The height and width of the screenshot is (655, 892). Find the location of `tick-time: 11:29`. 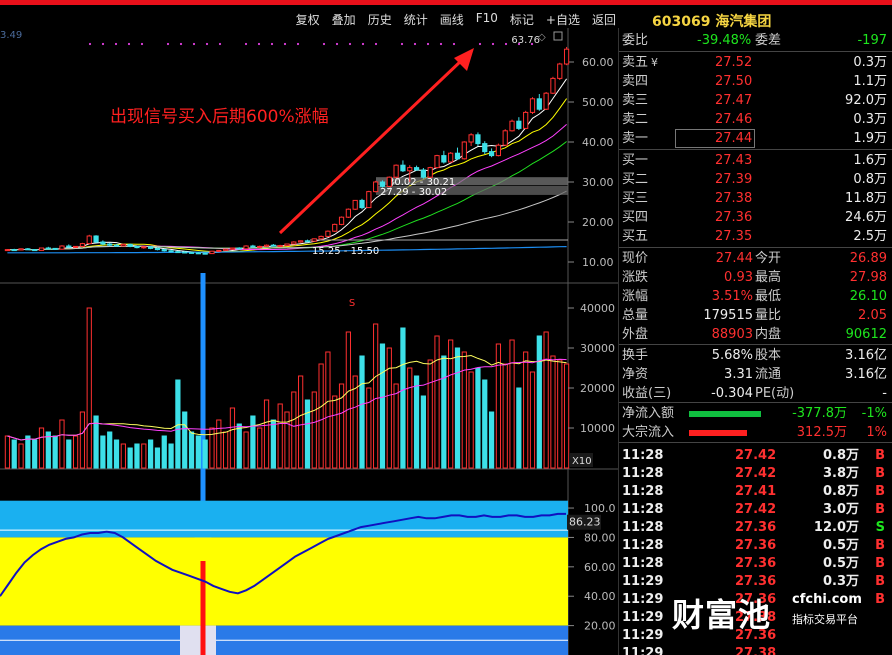

tick-time: 11:29 is located at coordinates (643, 617).